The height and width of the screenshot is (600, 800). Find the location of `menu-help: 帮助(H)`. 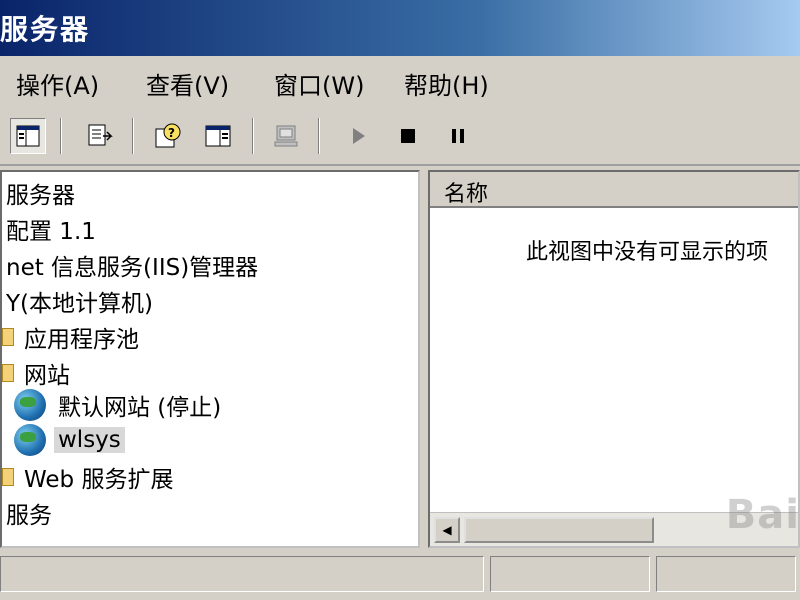

menu-help: 帮助(H) is located at coordinates (446, 83).